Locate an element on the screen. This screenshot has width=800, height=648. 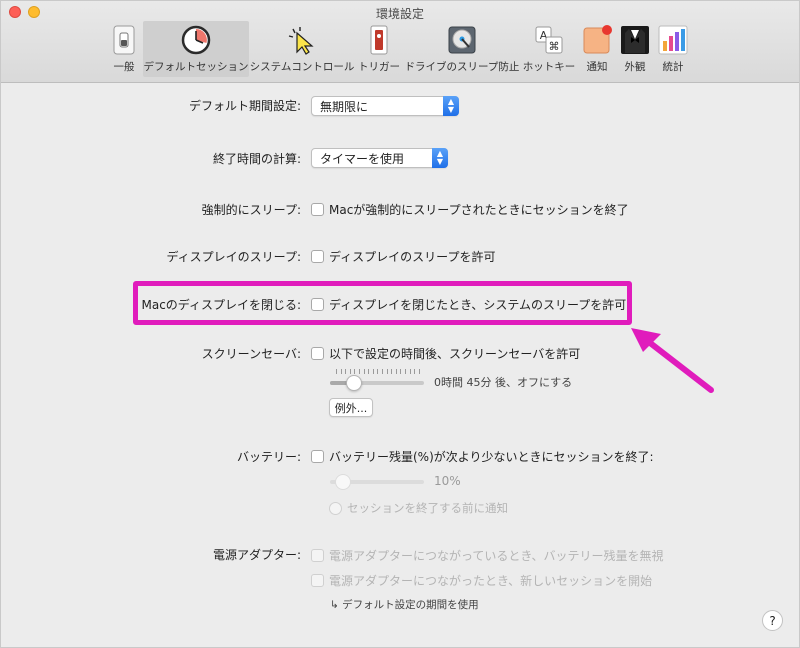
tab-general: 一般 is located at coordinates (124, 49).